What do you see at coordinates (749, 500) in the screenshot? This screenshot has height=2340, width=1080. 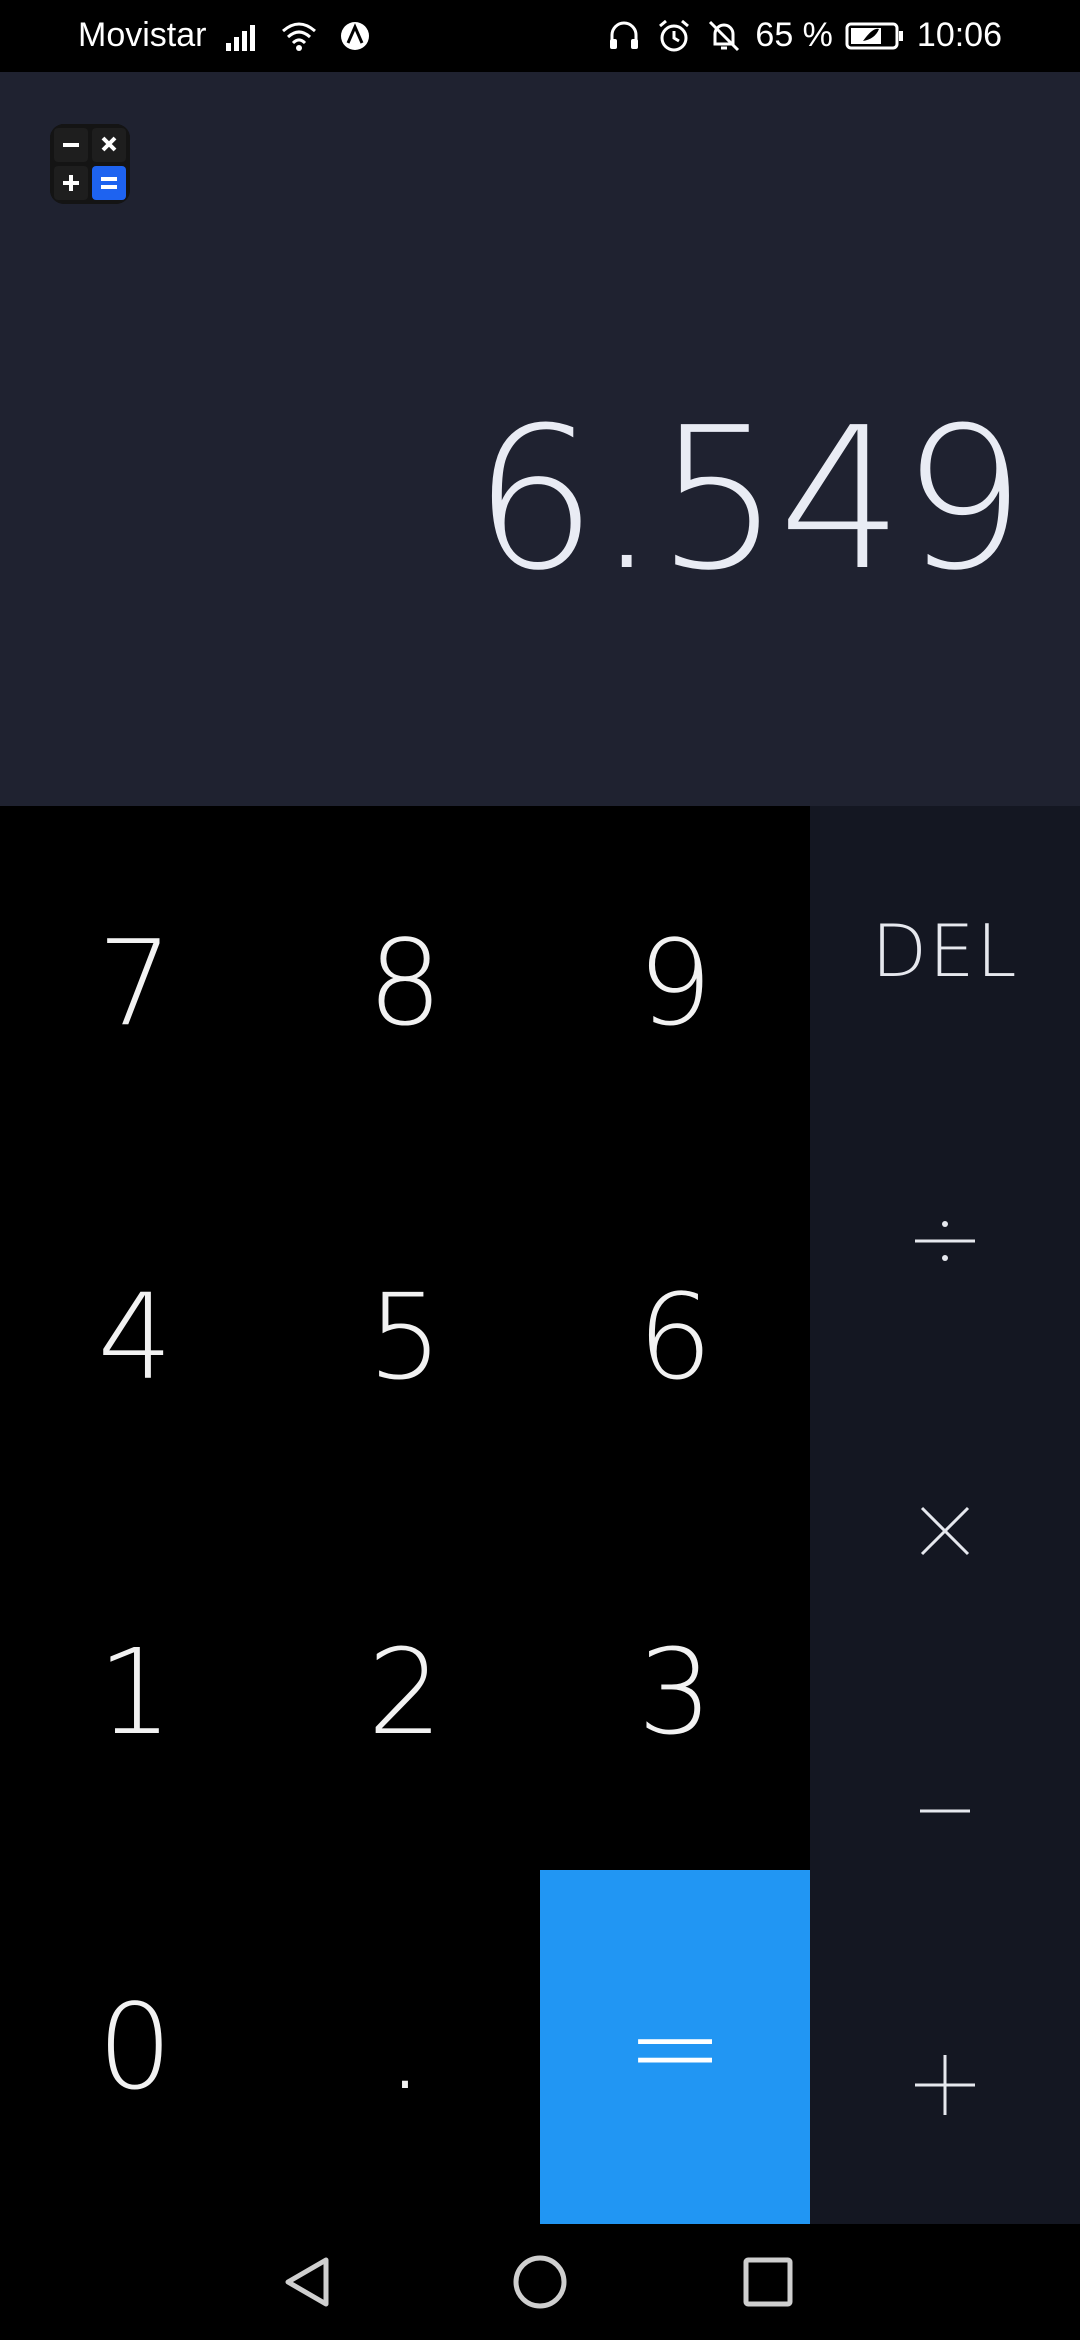 I see `result-display: 6.549` at bounding box center [749, 500].